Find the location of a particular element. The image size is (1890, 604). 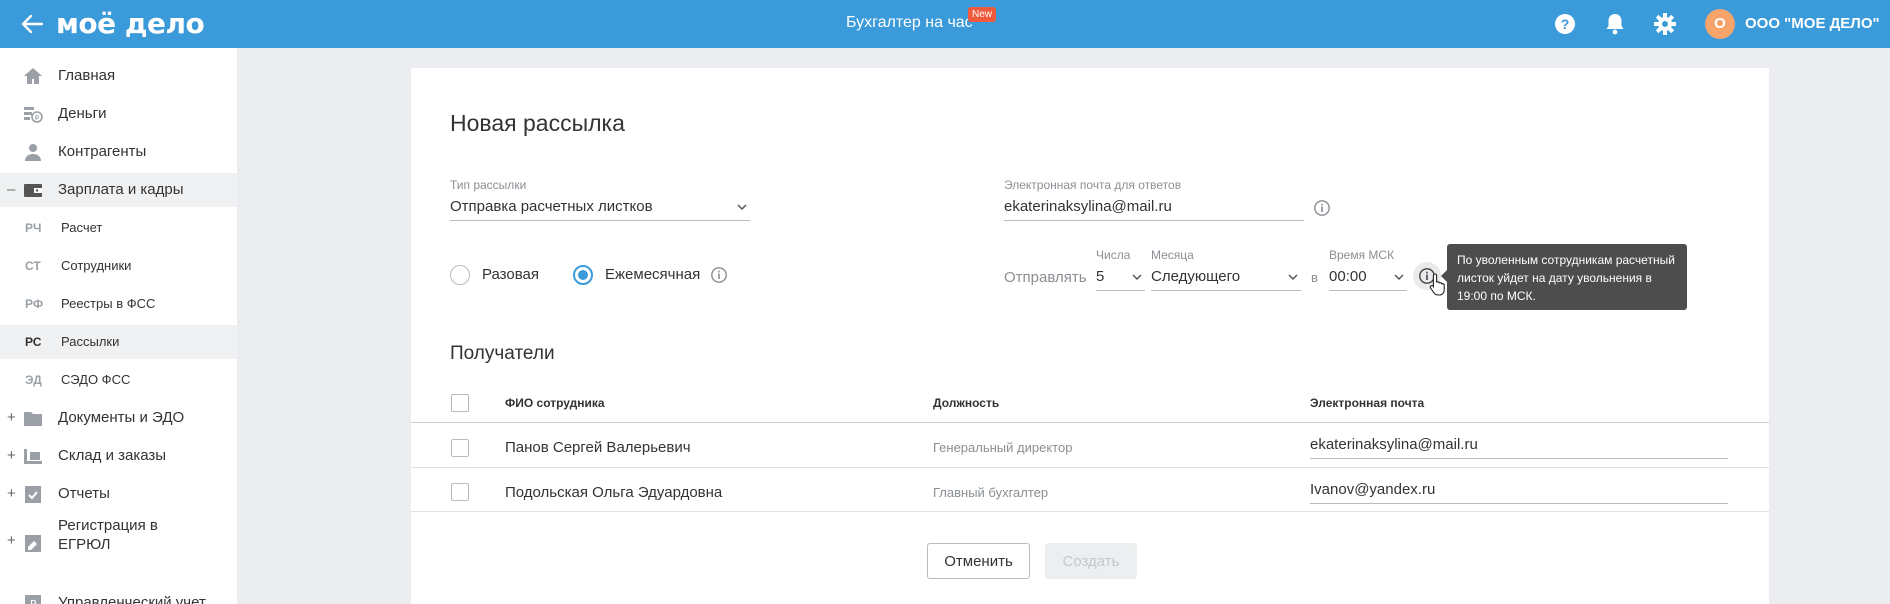

cancel-button: Отменить is located at coordinates (978, 561).